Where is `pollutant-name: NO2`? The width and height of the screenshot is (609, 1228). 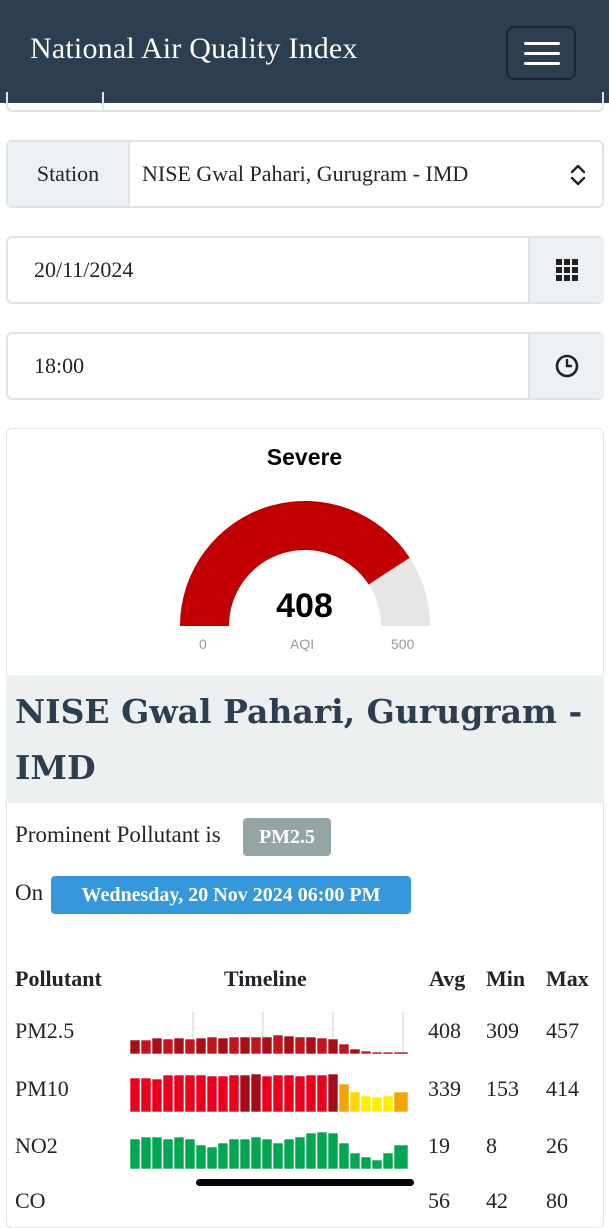 pollutant-name: NO2 is located at coordinates (36, 1145).